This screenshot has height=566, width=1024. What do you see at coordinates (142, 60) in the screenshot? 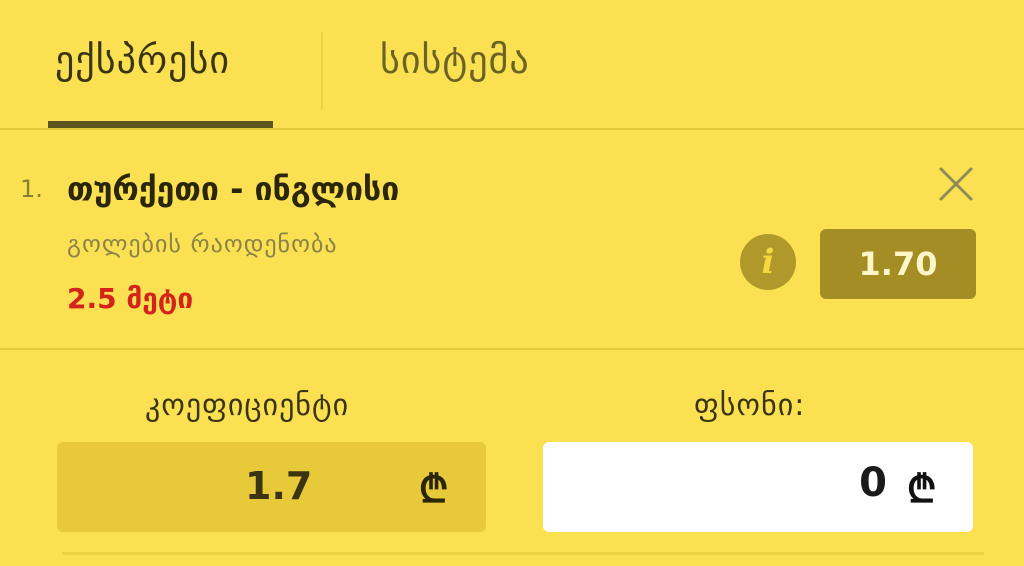
I see `tab-express: ექსპრესი` at bounding box center [142, 60].